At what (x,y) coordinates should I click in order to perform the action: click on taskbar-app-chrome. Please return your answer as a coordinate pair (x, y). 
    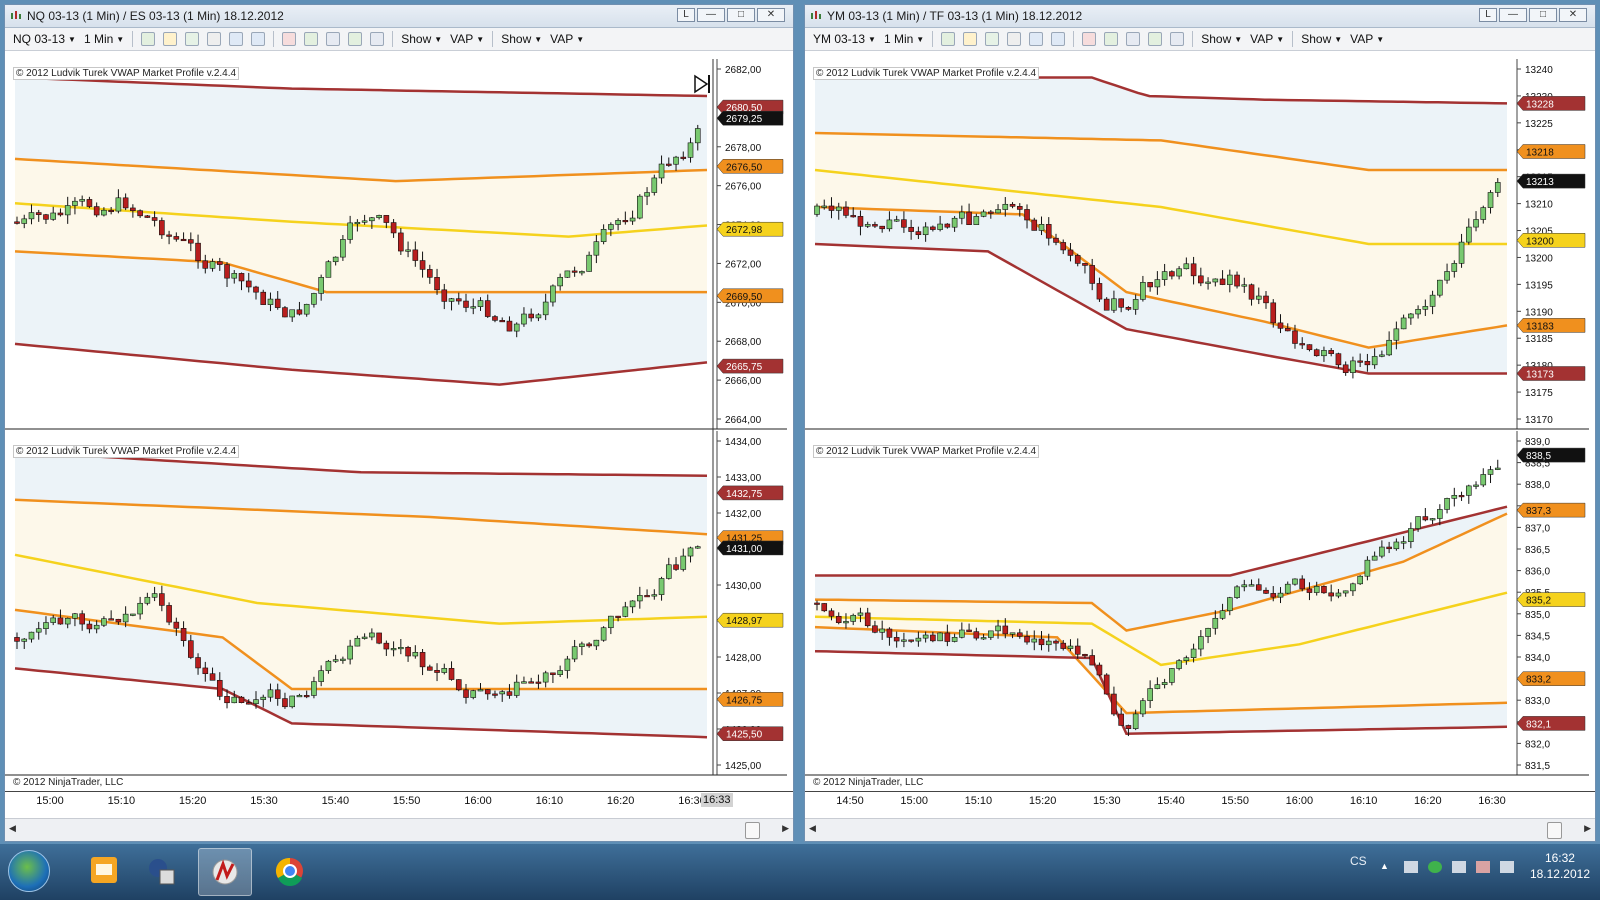
    Looking at the image, I should click on (290, 871).